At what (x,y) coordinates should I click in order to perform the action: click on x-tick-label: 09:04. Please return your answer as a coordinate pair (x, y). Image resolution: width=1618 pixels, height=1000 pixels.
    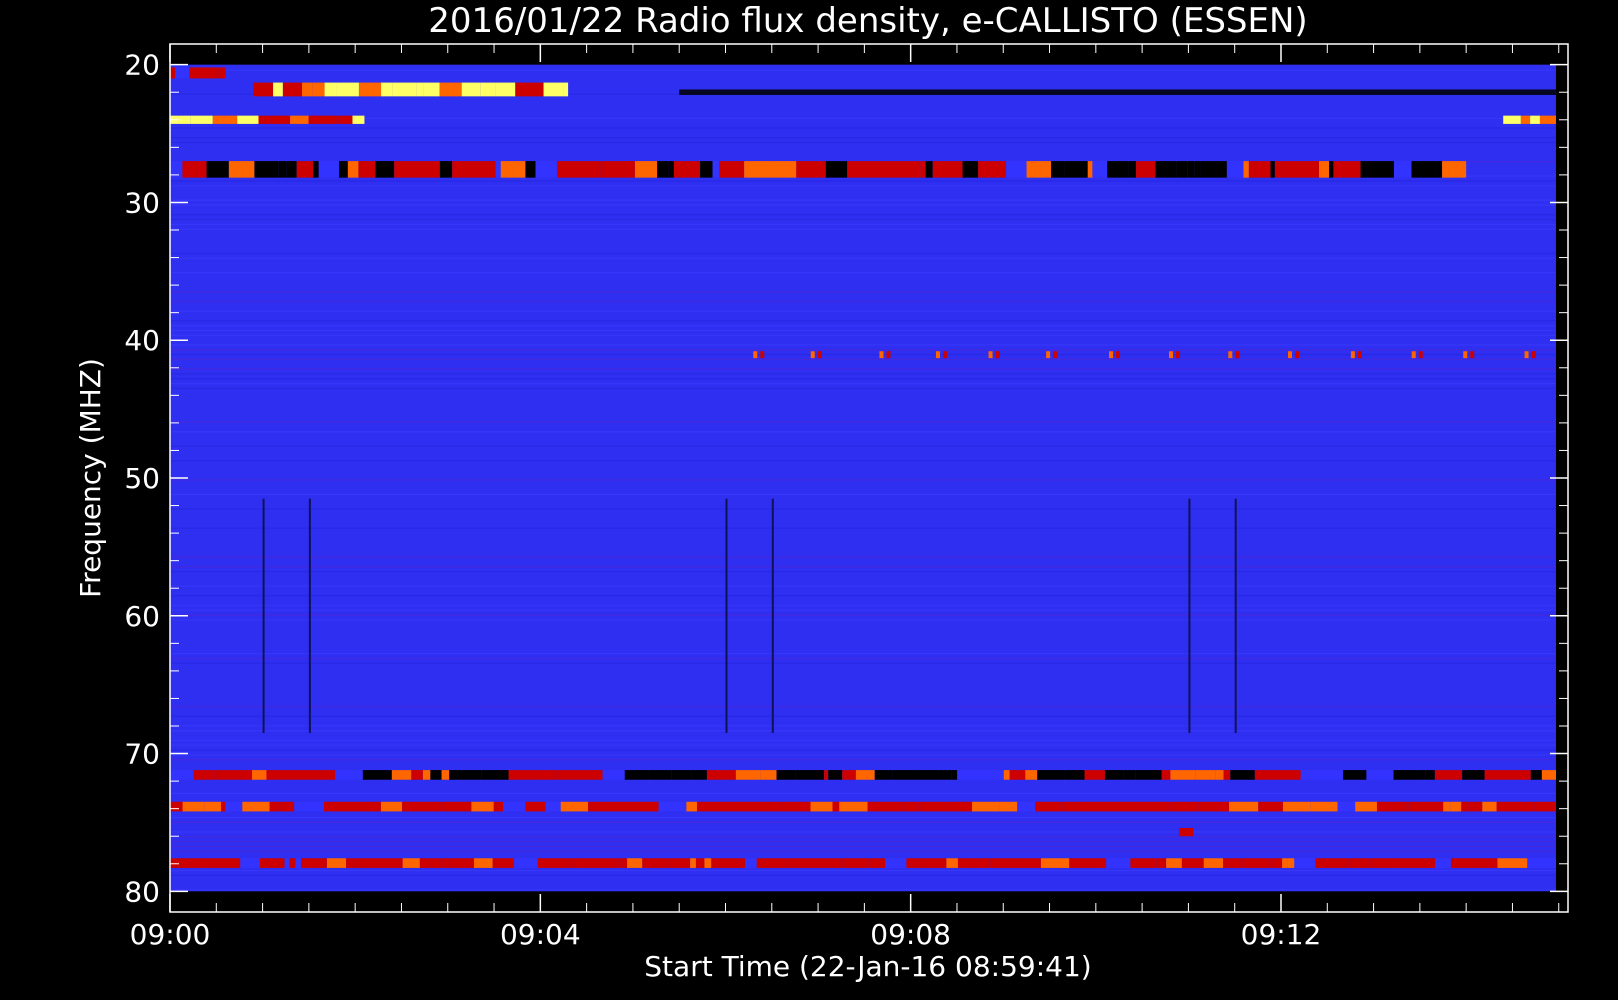
    Looking at the image, I should click on (540, 934).